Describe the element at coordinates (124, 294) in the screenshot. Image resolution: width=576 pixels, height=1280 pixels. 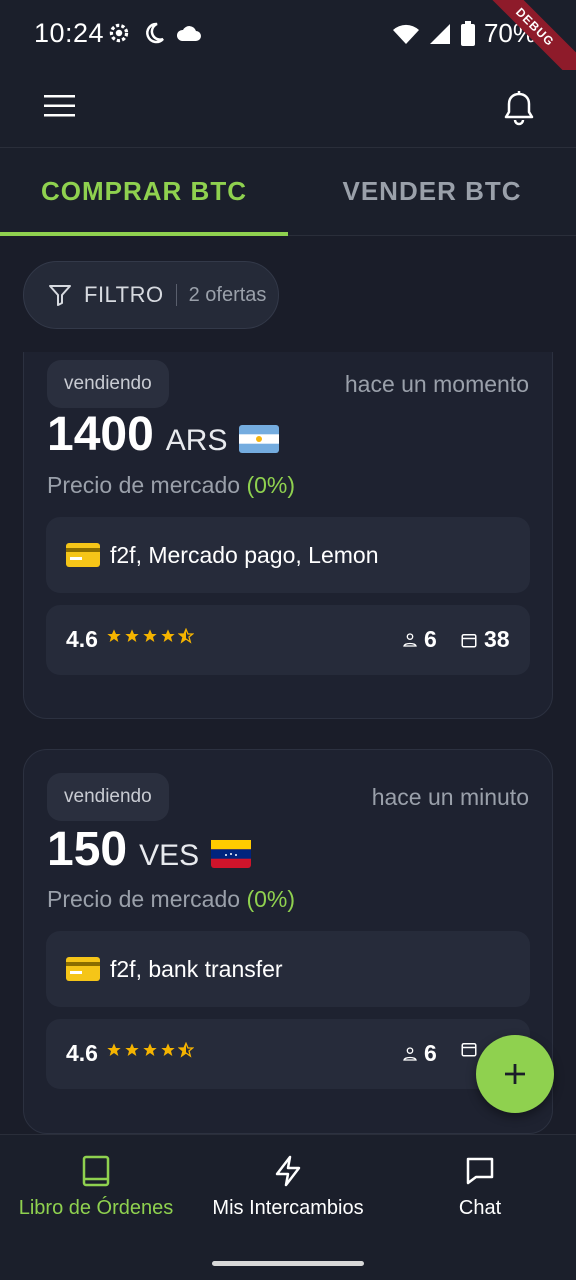
I see `filter-label: FILTRO` at that location.